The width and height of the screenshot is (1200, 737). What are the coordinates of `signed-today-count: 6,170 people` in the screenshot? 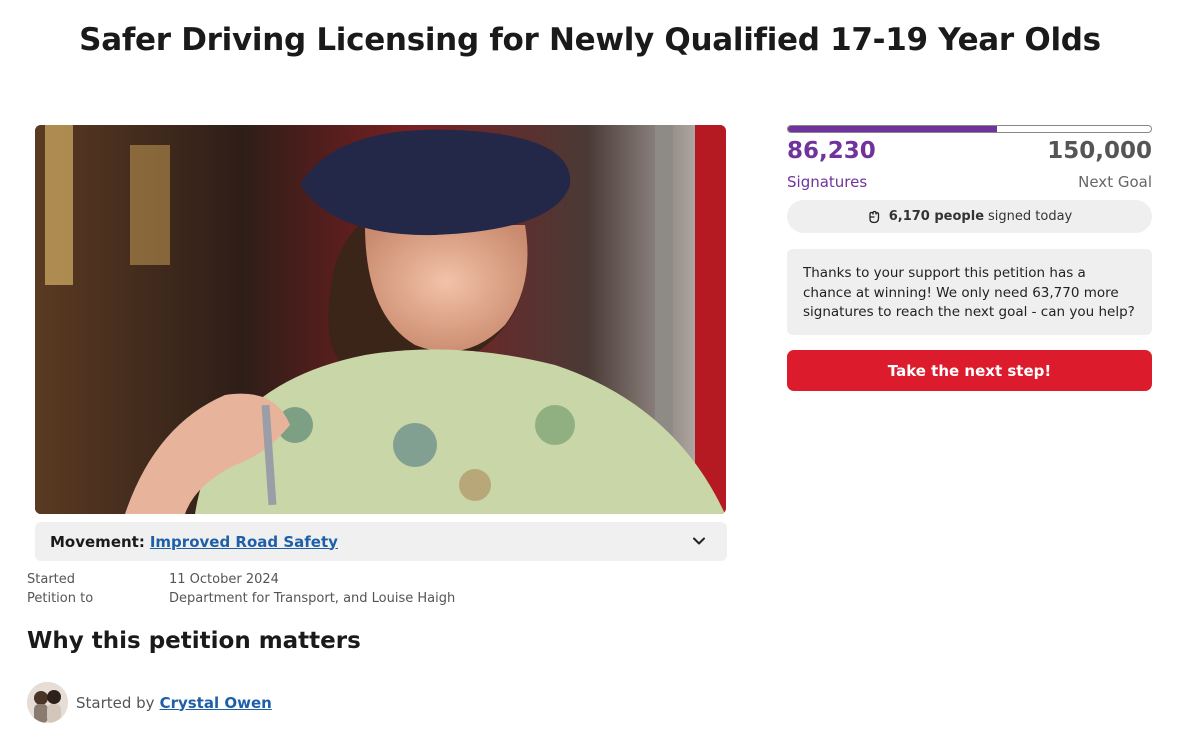 It's located at (936, 216).